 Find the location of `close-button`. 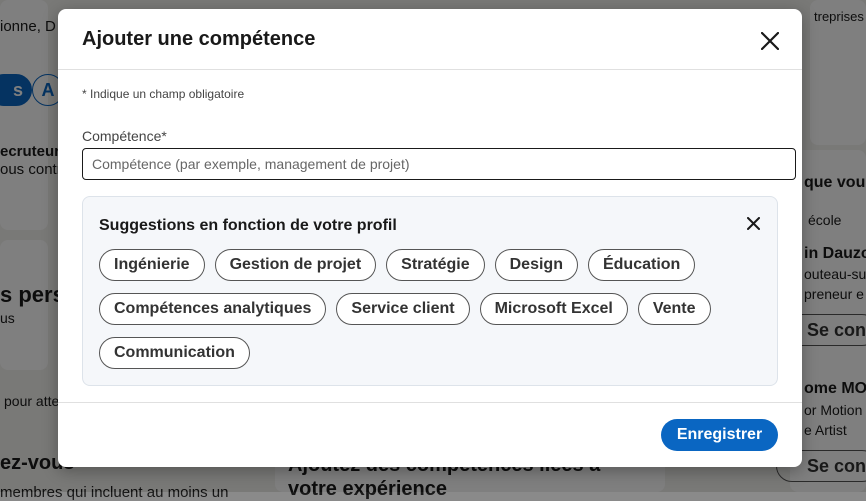

close-button is located at coordinates (770, 41).